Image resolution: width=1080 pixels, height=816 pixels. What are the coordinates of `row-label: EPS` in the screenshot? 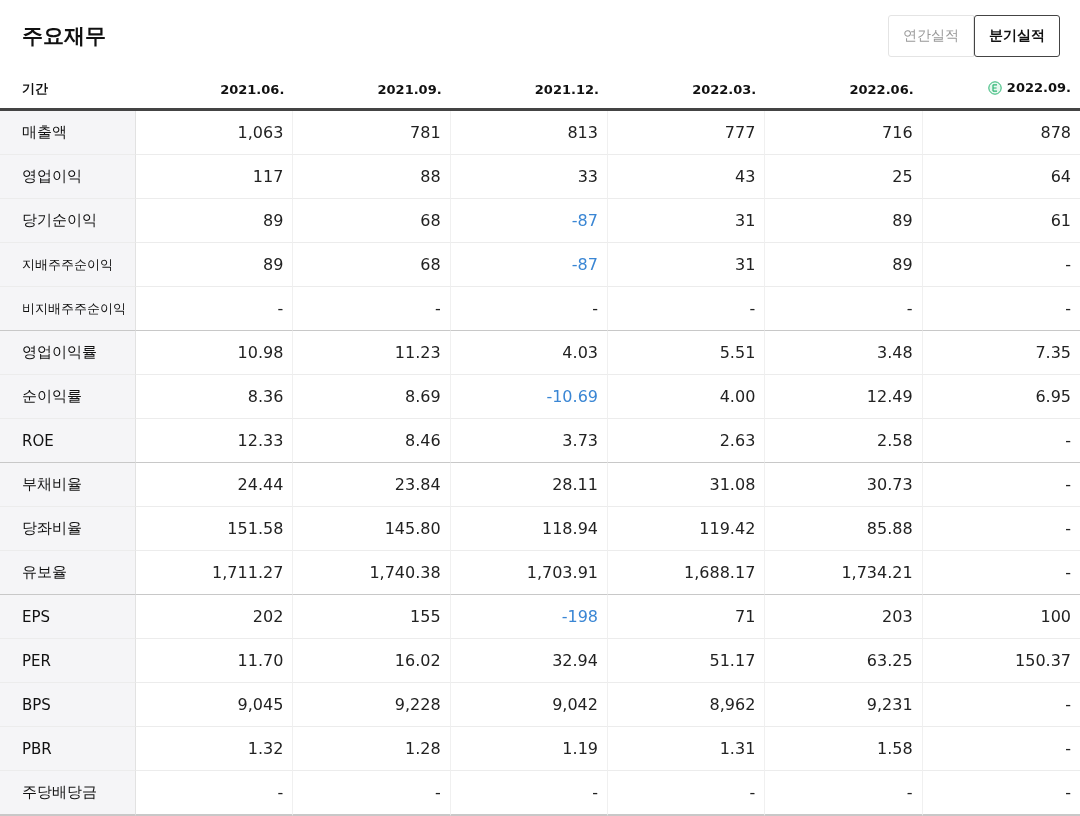 It's located at (68, 617).